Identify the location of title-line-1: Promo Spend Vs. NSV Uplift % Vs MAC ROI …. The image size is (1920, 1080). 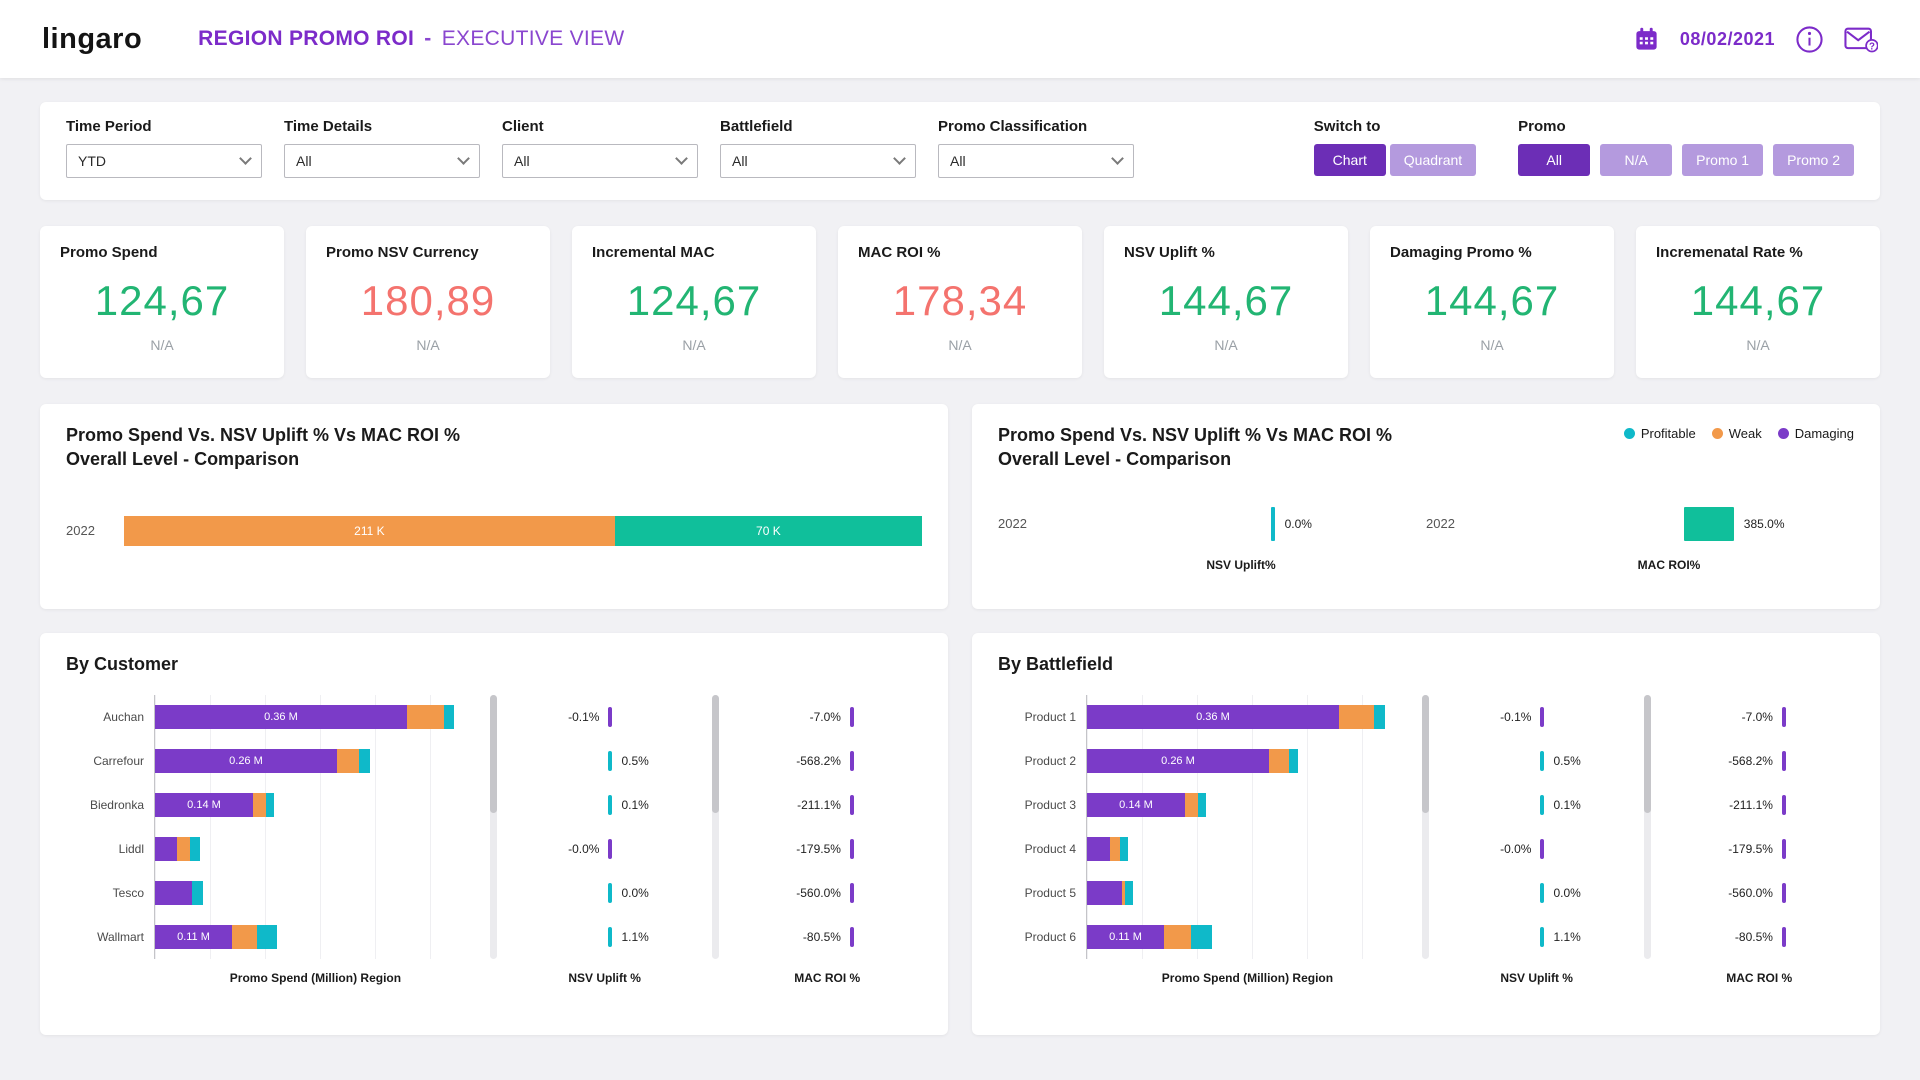
(1195, 435).